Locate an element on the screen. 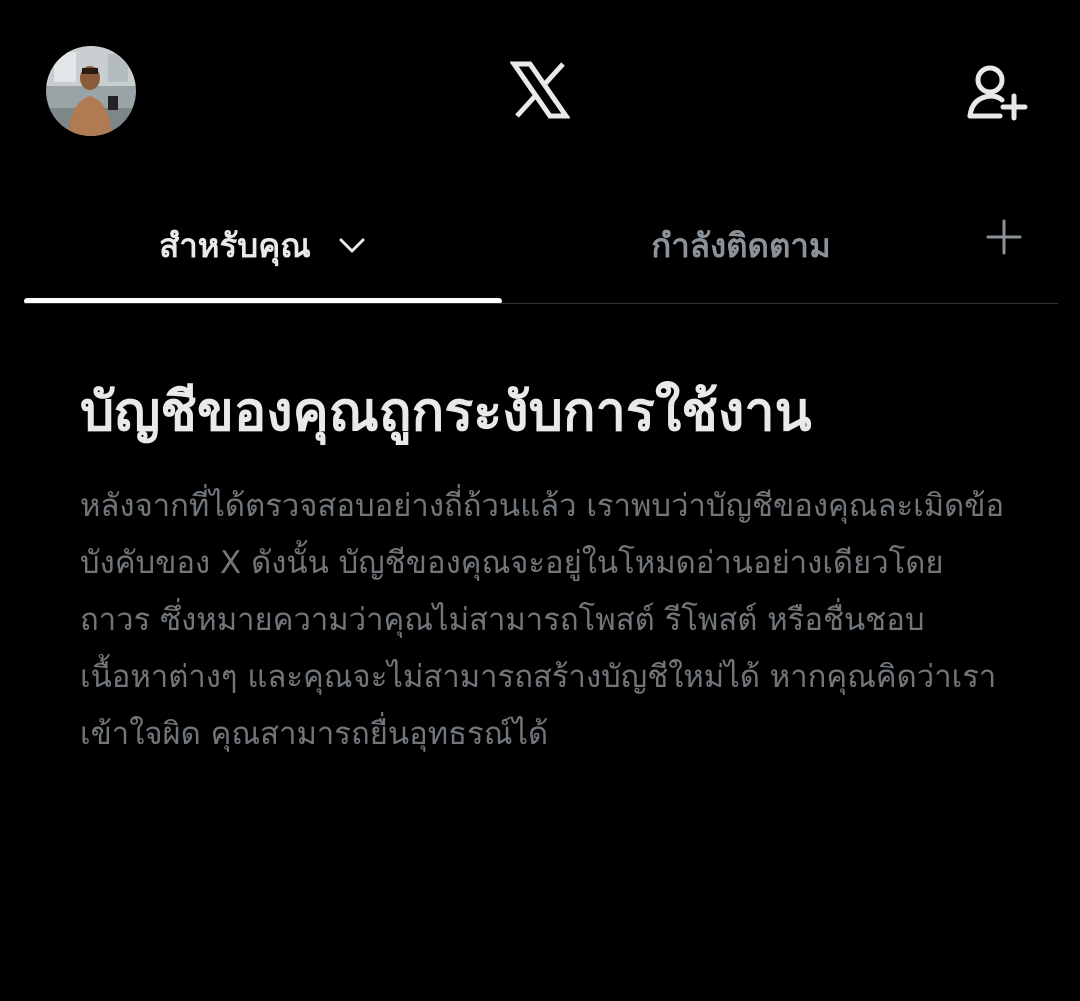  timeline-tabs: สำหรับคุณ กำลังติดตาม is located at coordinates (541, 250).